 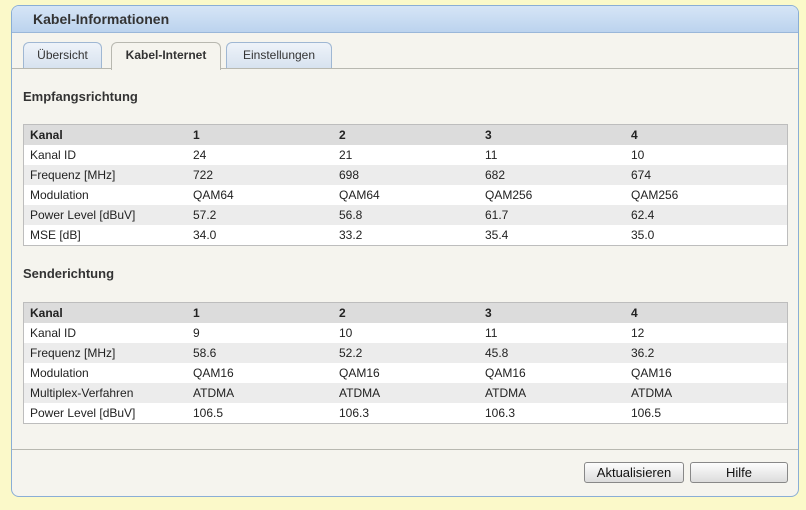 What do you see at coordinates (405, 472) in the screenshot?
I see `button-bar: Aktualisieren Hilfe` at bounding box center [405, 472].